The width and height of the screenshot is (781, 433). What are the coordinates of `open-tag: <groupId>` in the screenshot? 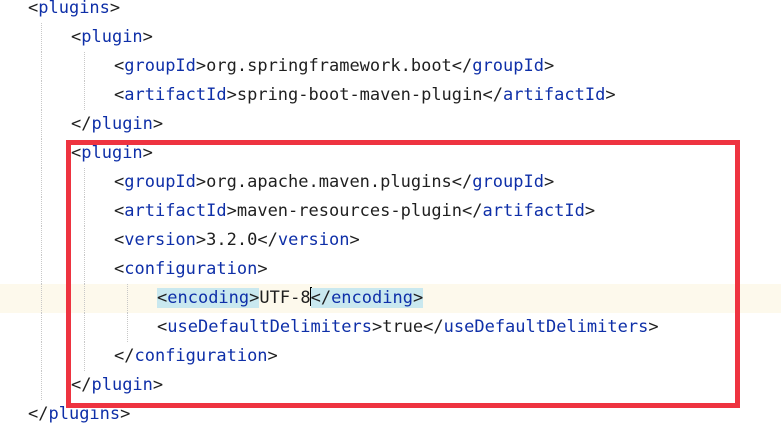 It's located at (160, 182).